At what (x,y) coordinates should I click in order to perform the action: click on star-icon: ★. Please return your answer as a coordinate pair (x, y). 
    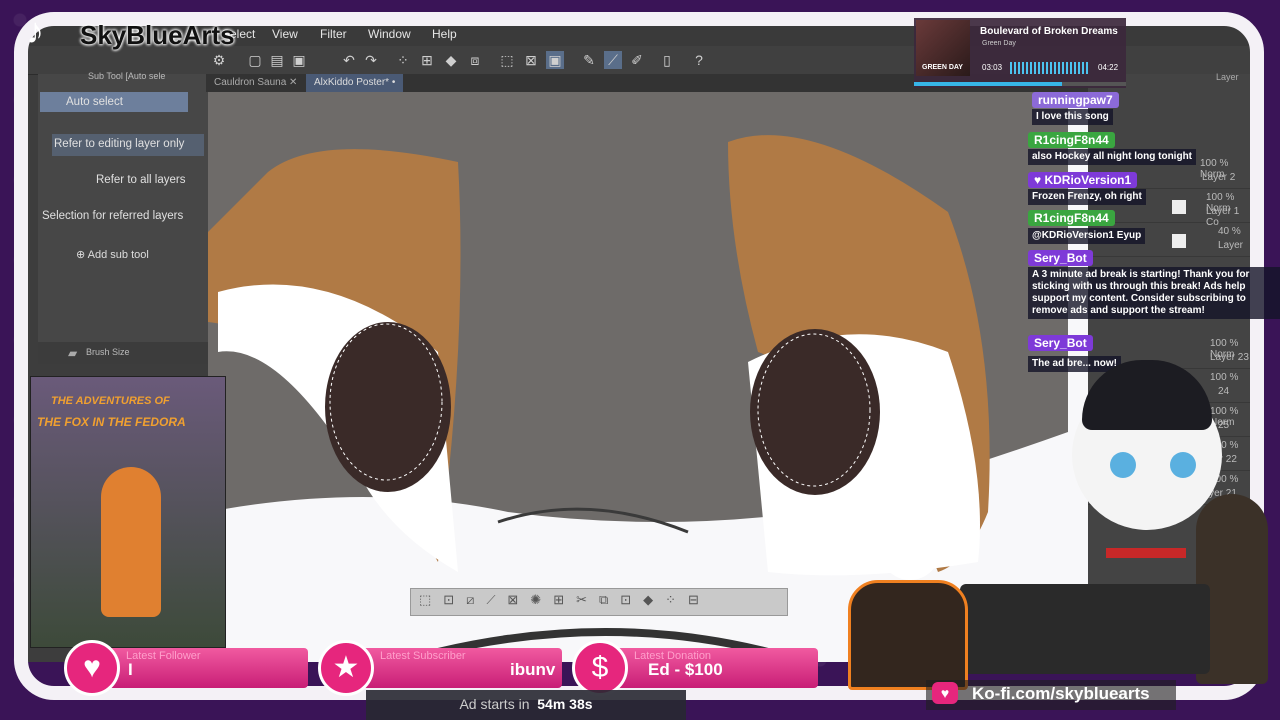
    Looking at the image, I should click on (346, 668).